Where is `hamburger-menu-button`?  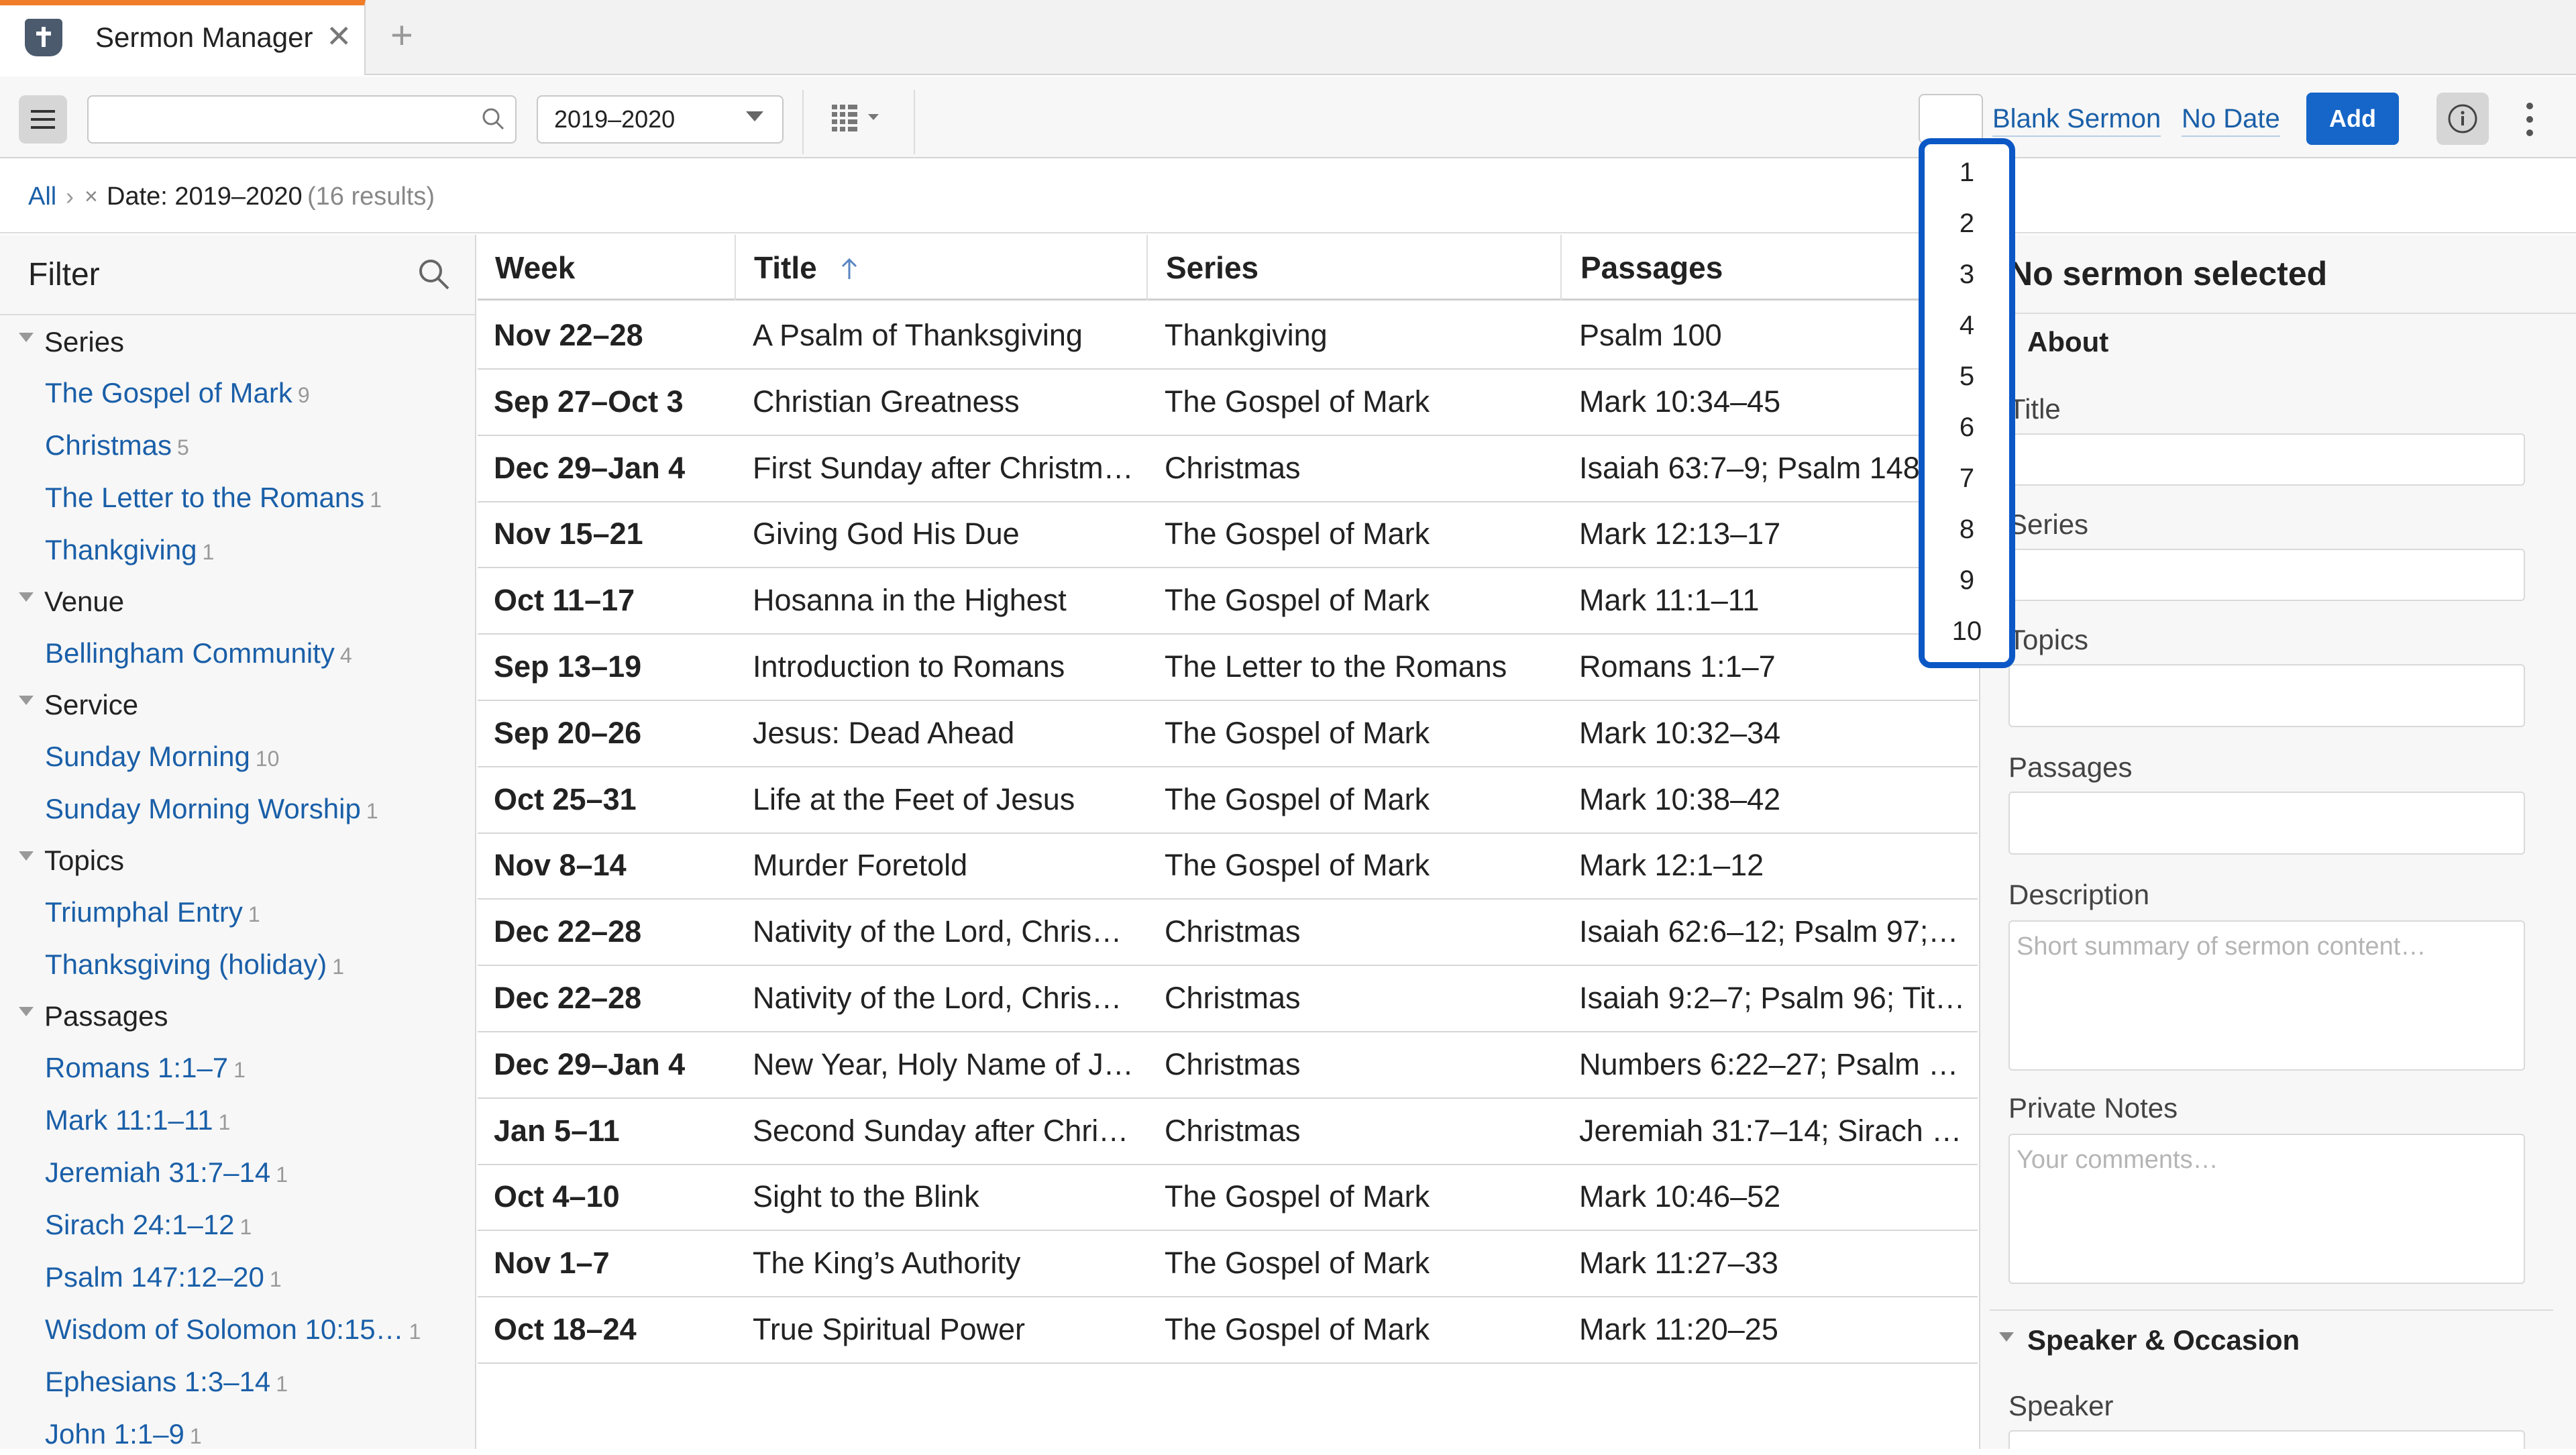
hamburger-menu-button is located at coordinates (43, 119).